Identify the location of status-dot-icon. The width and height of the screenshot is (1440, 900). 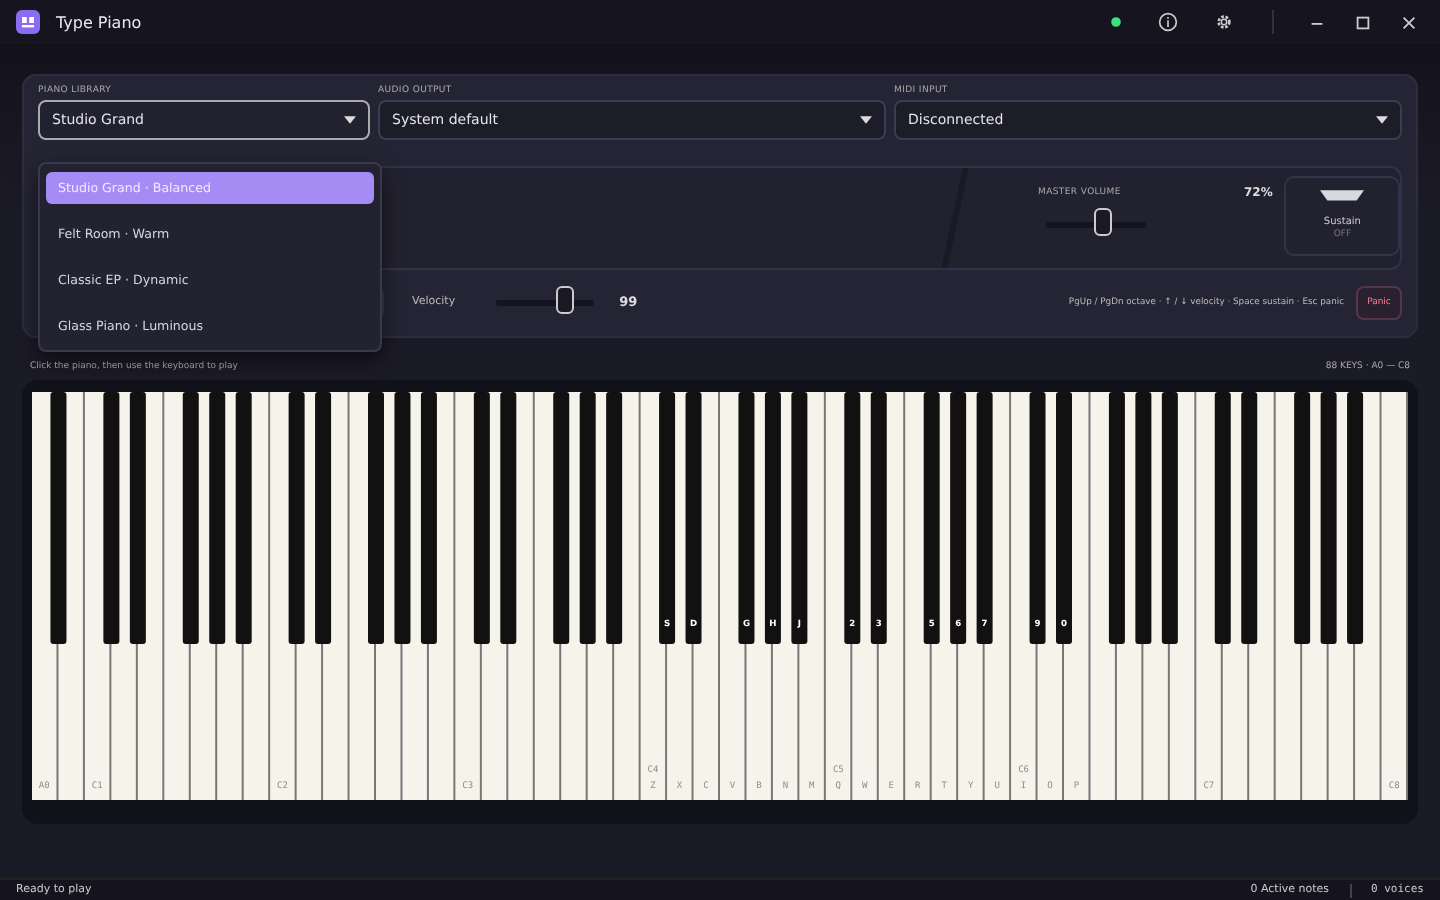
(1116, 22).